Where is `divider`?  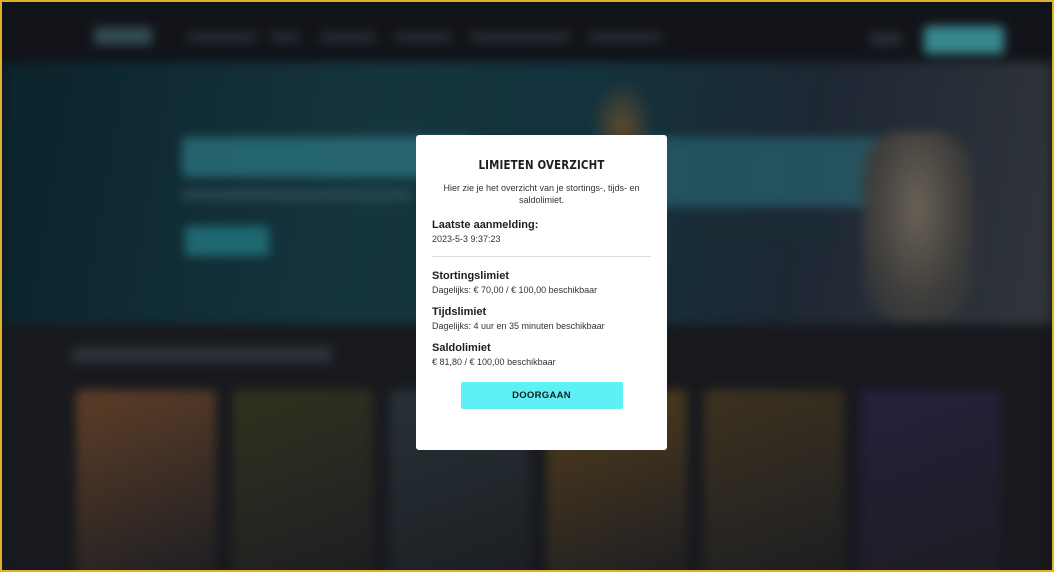
divider is located at coordinates (541, 256).